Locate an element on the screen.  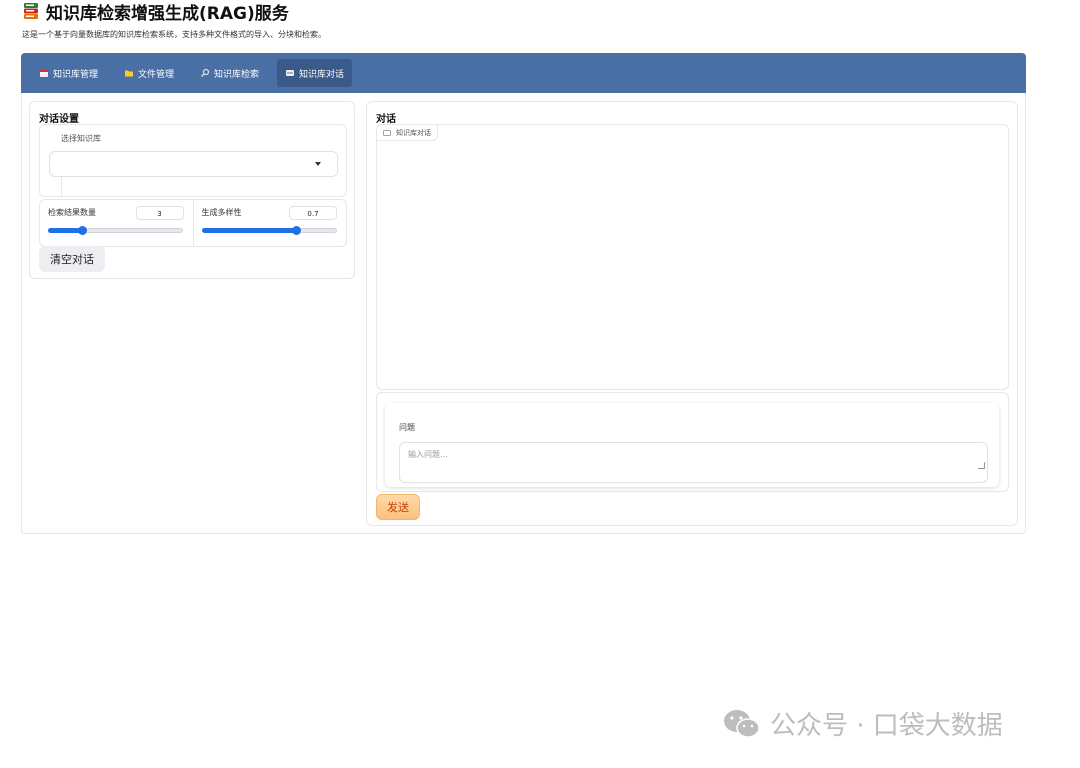
folder-icon is located at coordinates (129, 73).